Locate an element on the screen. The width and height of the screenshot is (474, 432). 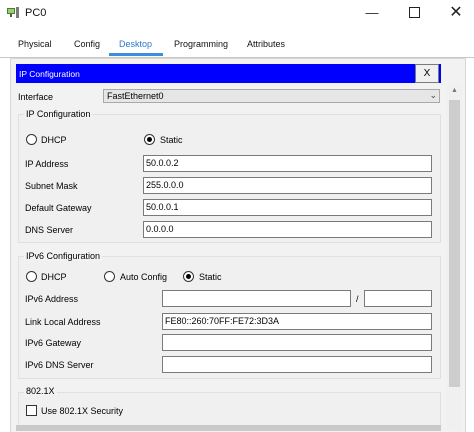
ipv4-section-label: IP Configuration is located at coordinates (58, 114).